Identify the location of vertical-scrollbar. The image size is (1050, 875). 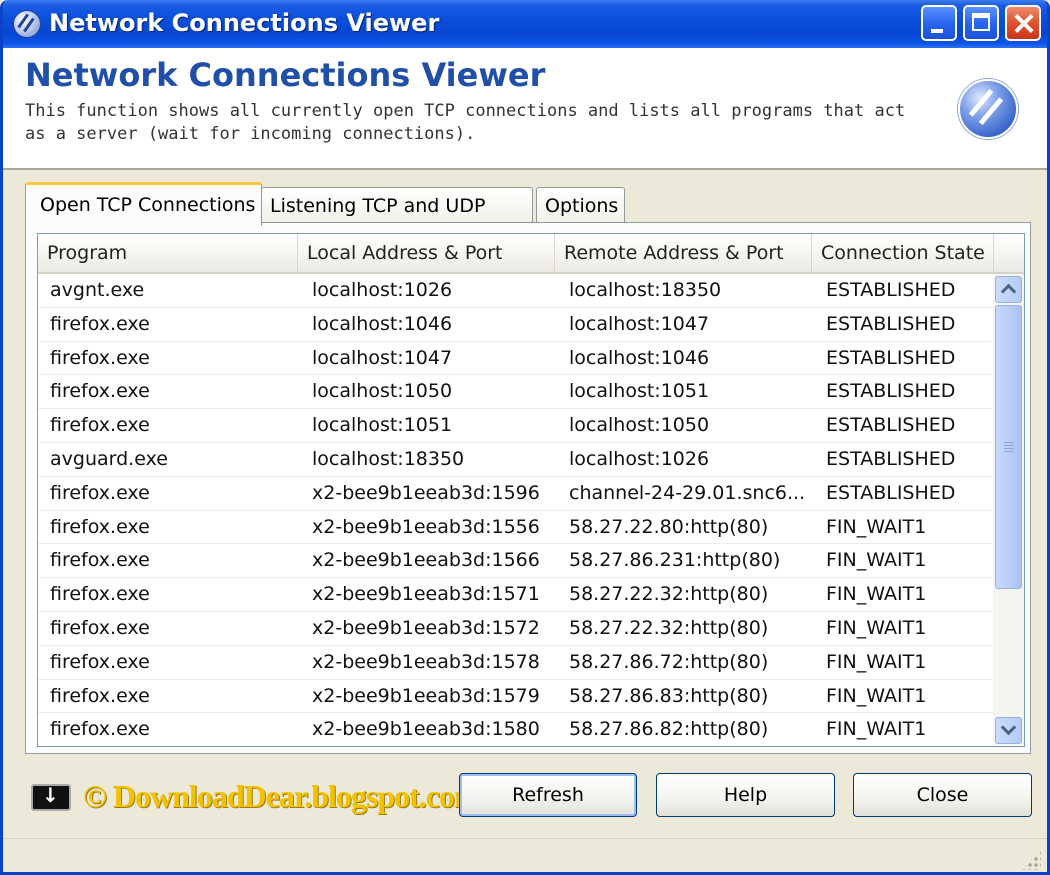
(1008, 510).